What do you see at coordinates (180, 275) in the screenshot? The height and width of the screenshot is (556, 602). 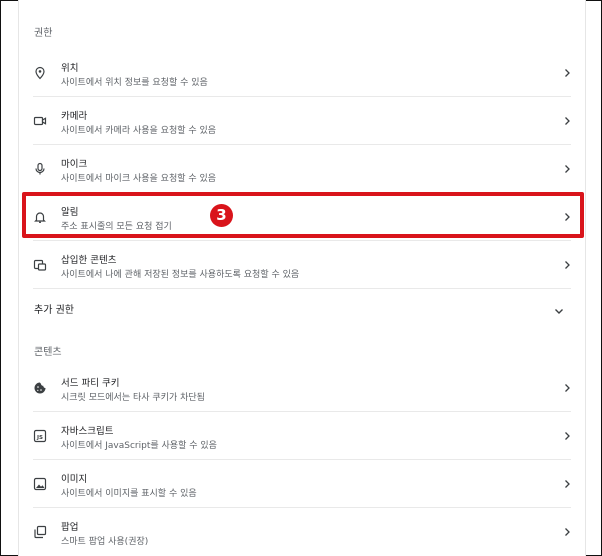 I see `row-subtitle: 사이트에서 나에 관해 저장된 정보를 사용하도록 요청할 수 있음` at bounding box center [180, 275].